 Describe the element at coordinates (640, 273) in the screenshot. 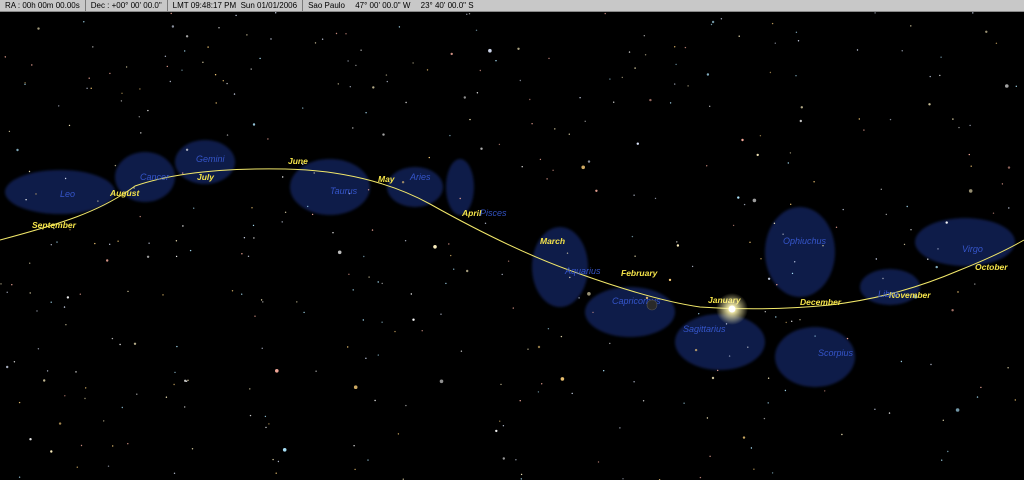

I see `month-label-february: February` at that location.